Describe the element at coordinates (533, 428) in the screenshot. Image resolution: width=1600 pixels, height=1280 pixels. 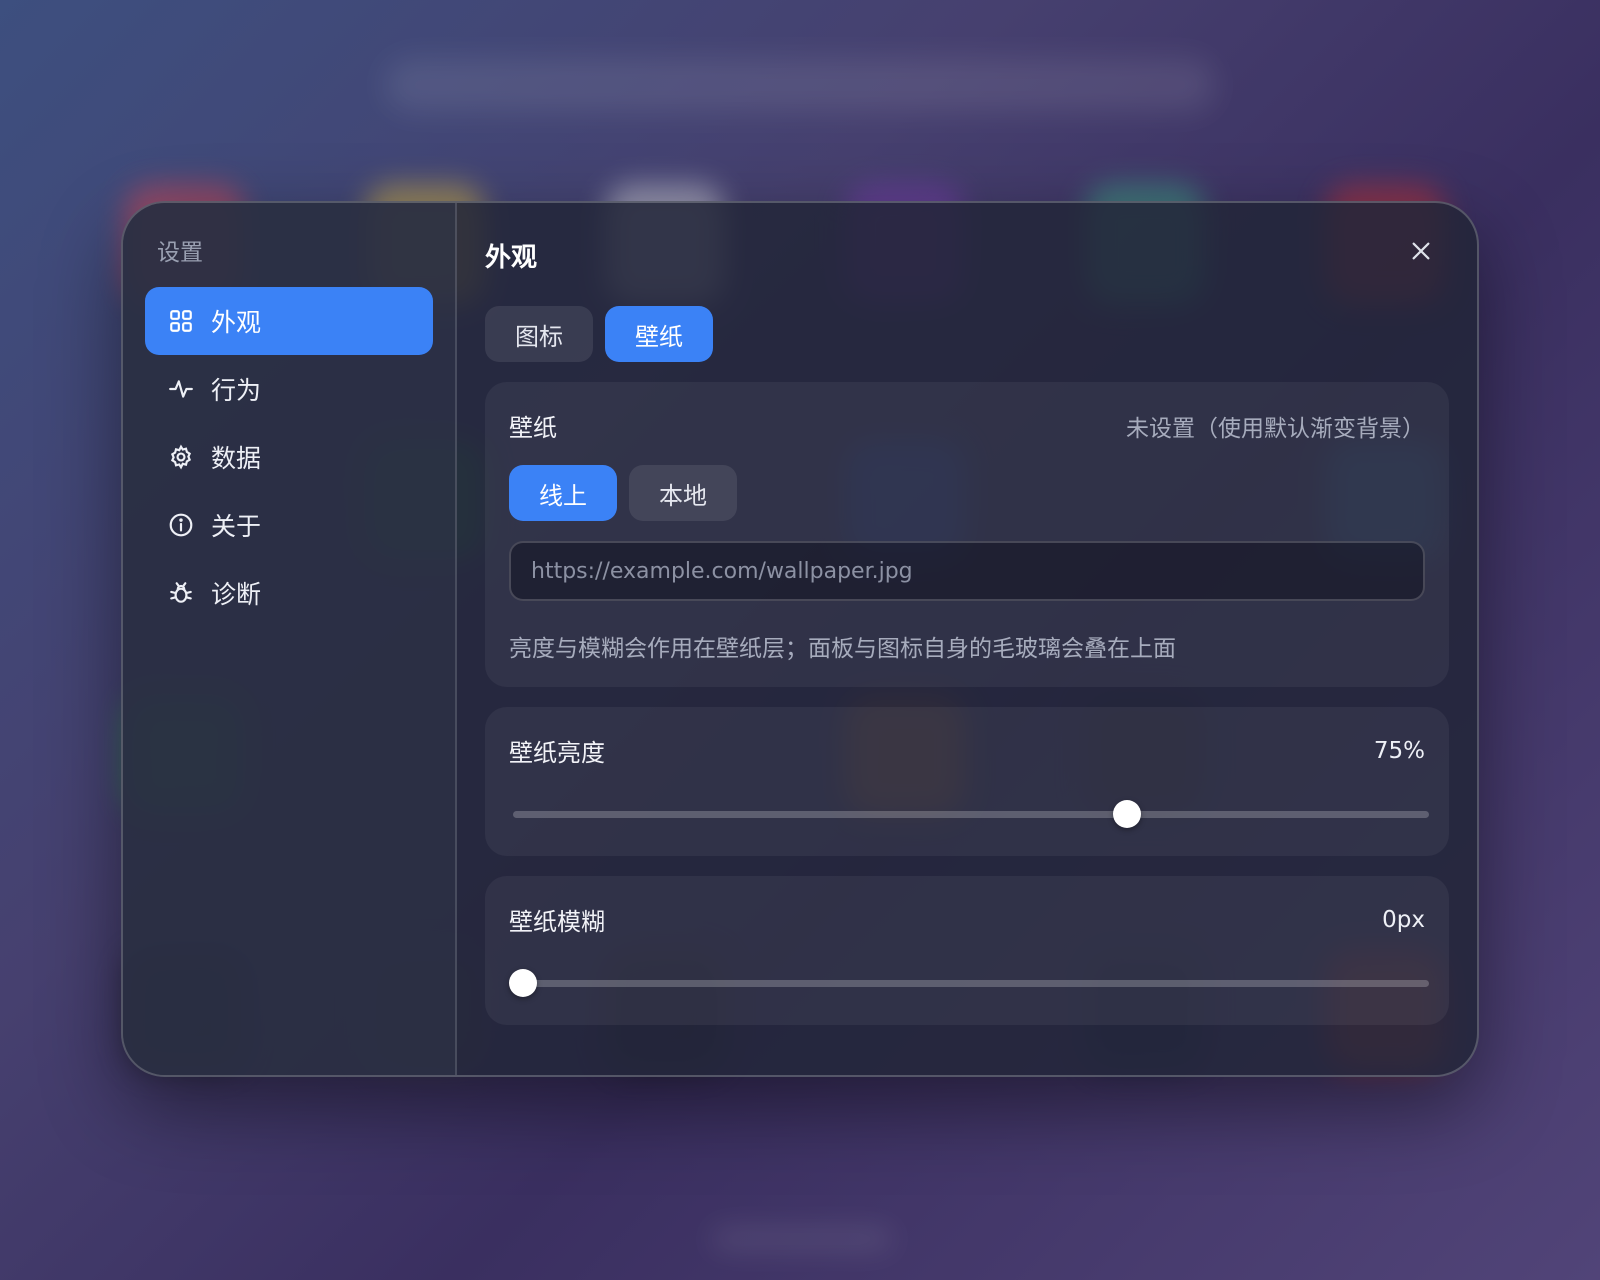
I see `wallpaper-label: 壁纸` at that location.